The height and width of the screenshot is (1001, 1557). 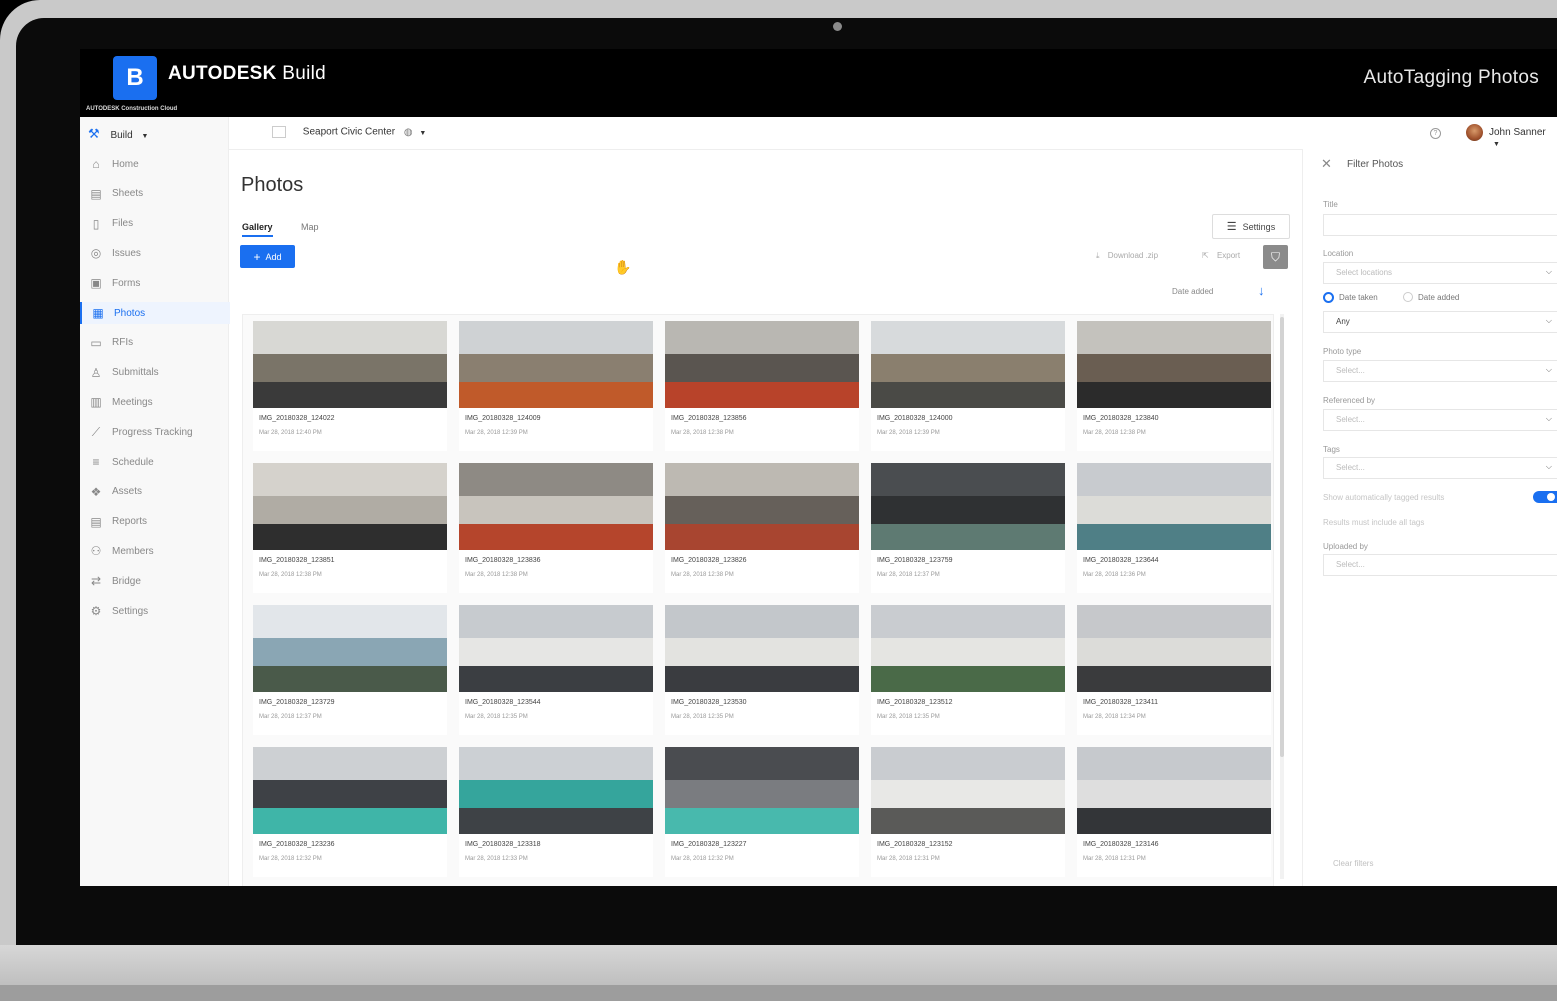 I want to click on date-range-select: Any ⌵, so click(x=1440, y=322).